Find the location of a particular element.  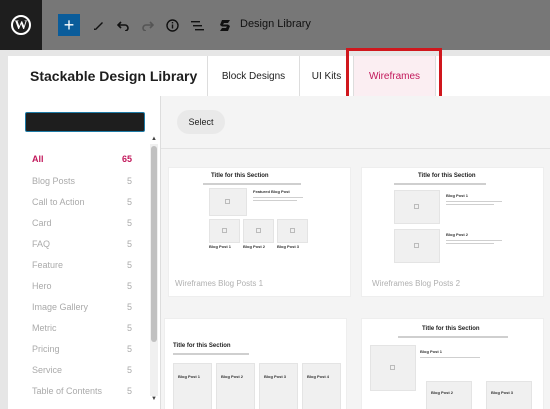

sidebar-item-hero: Hero 5 is located at coordinates (82, 288).